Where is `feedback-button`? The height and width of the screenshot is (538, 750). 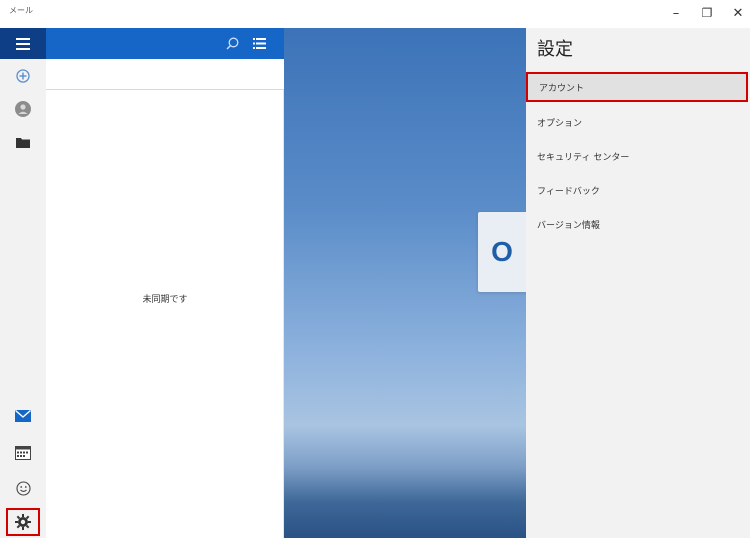 feedback-button is located at coordinates (23, 488).